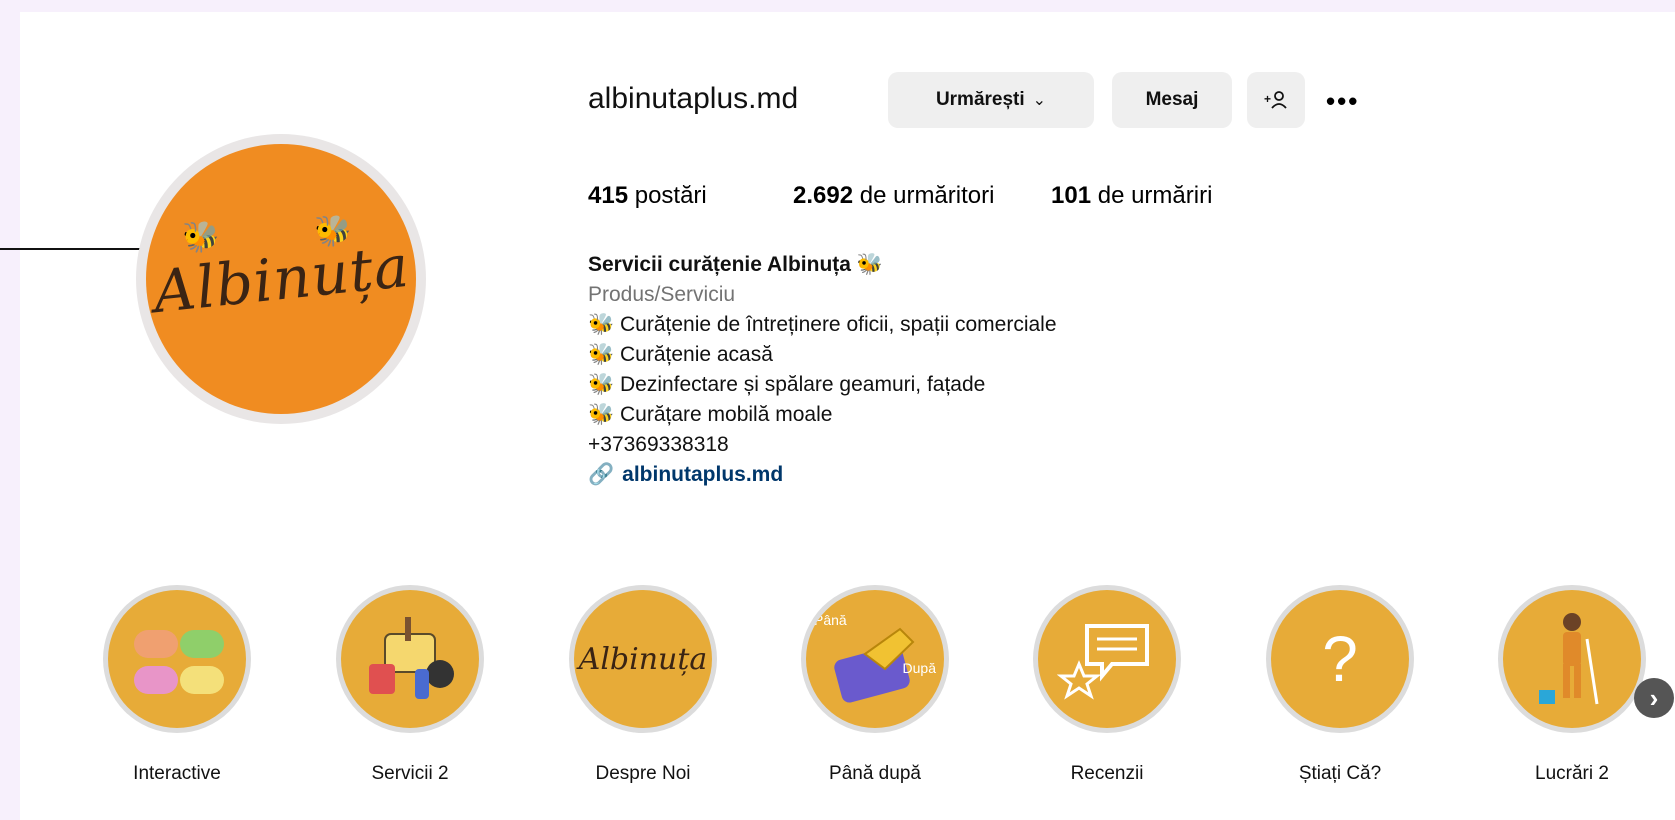 Image resolution: width=1675 pixels, height=820 pixels. I want to click on highlight-lucrari-2: Lucrări 2, so click(1572, 685).